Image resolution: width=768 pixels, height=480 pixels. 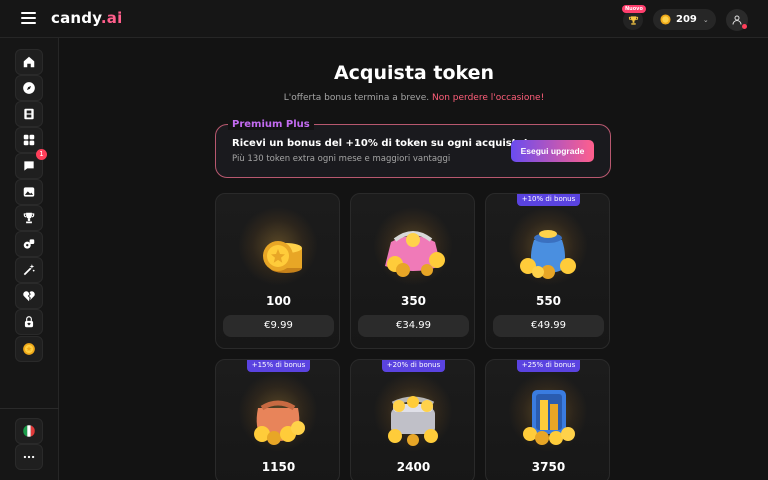 What do you see at coordinates (548, 200) in the screenshot?
I see `bonus-badge: +10% di bonus` at bounding box center [548, 200].